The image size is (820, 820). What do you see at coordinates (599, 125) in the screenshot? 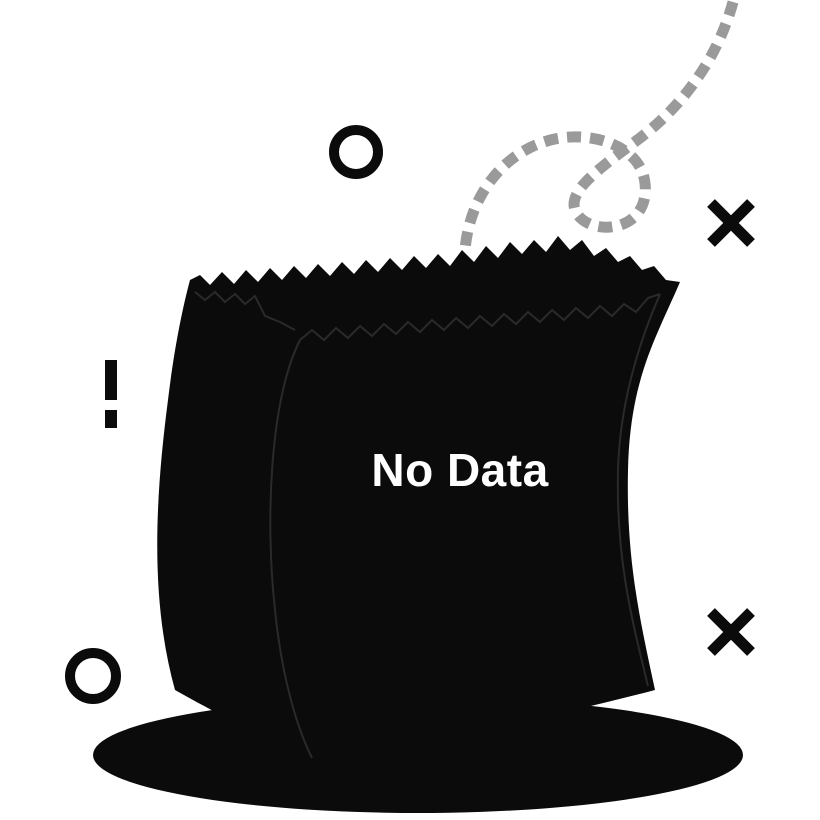
I see `dotted-trail` at bounding box center [599, 125].